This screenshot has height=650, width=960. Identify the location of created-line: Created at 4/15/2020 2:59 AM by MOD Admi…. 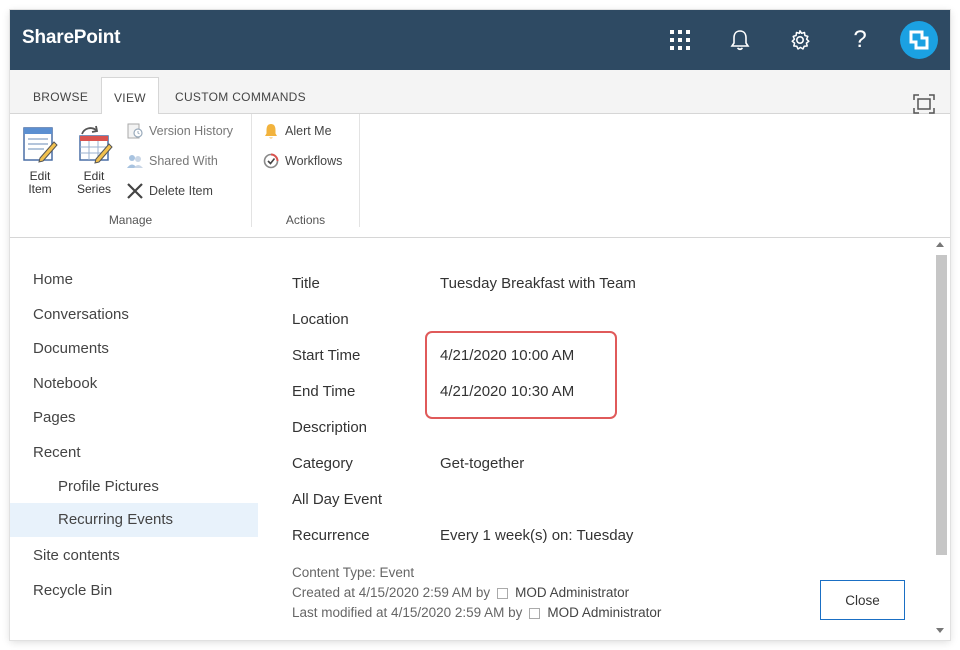
(460, 593).